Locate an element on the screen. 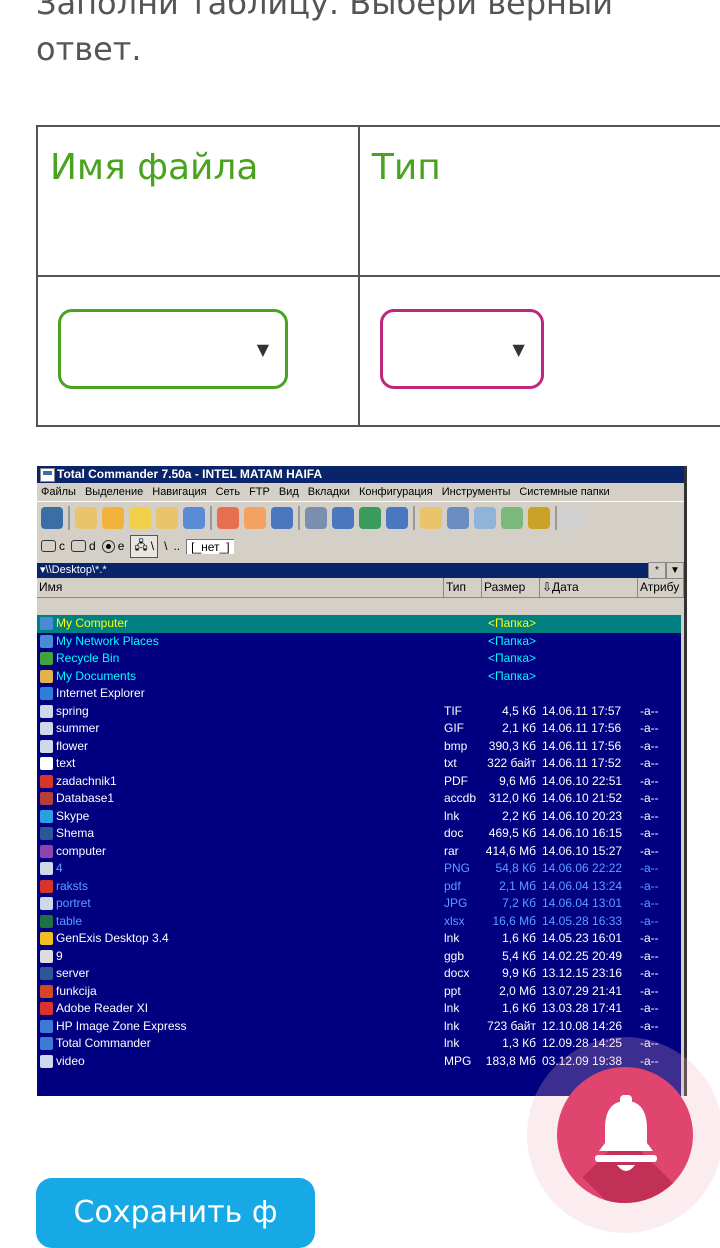 This screenshot has height=1248, width=720. root-button: \ is located at coordinates (165, 546).